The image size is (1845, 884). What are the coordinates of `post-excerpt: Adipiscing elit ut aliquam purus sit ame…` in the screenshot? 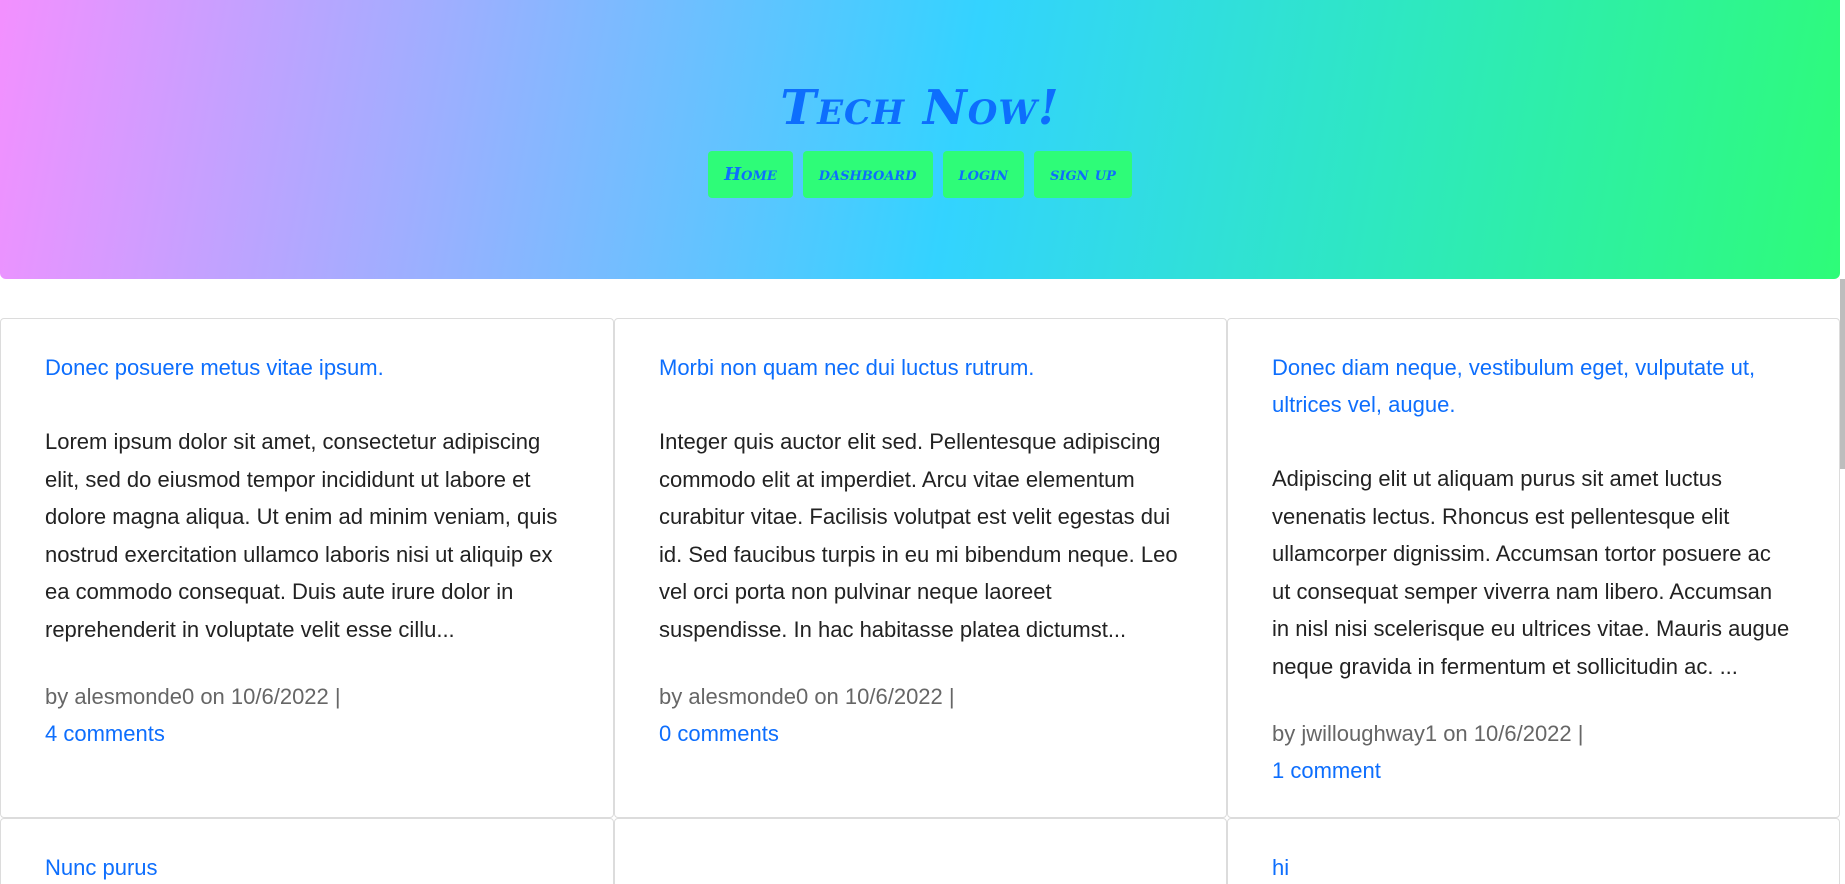 It's located at (1531, 572).